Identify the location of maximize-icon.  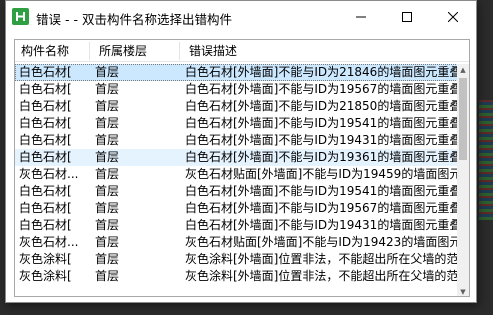
(407, 16).